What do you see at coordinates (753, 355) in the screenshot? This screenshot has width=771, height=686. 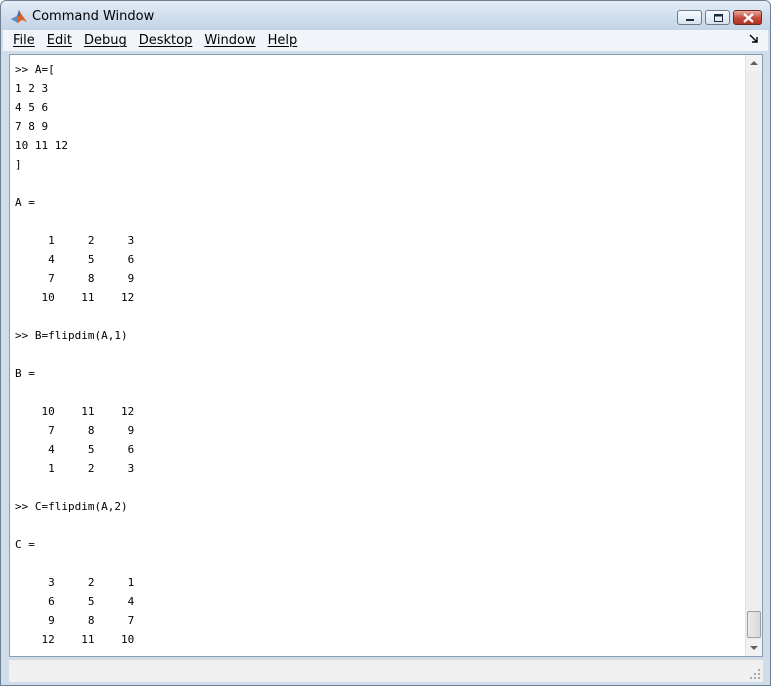 I see `vertical-scrollbar` at bounding box center [753, 355].